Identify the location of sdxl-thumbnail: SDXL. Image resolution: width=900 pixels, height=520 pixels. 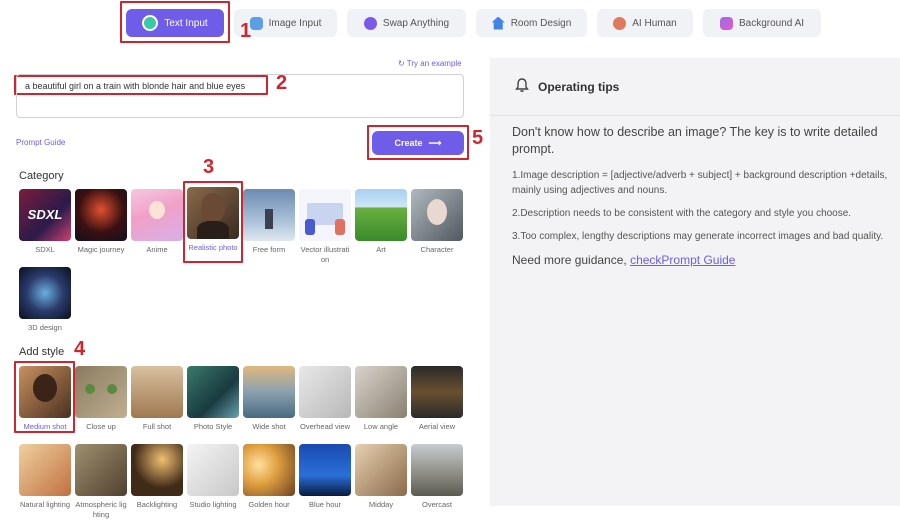
(45, 215).